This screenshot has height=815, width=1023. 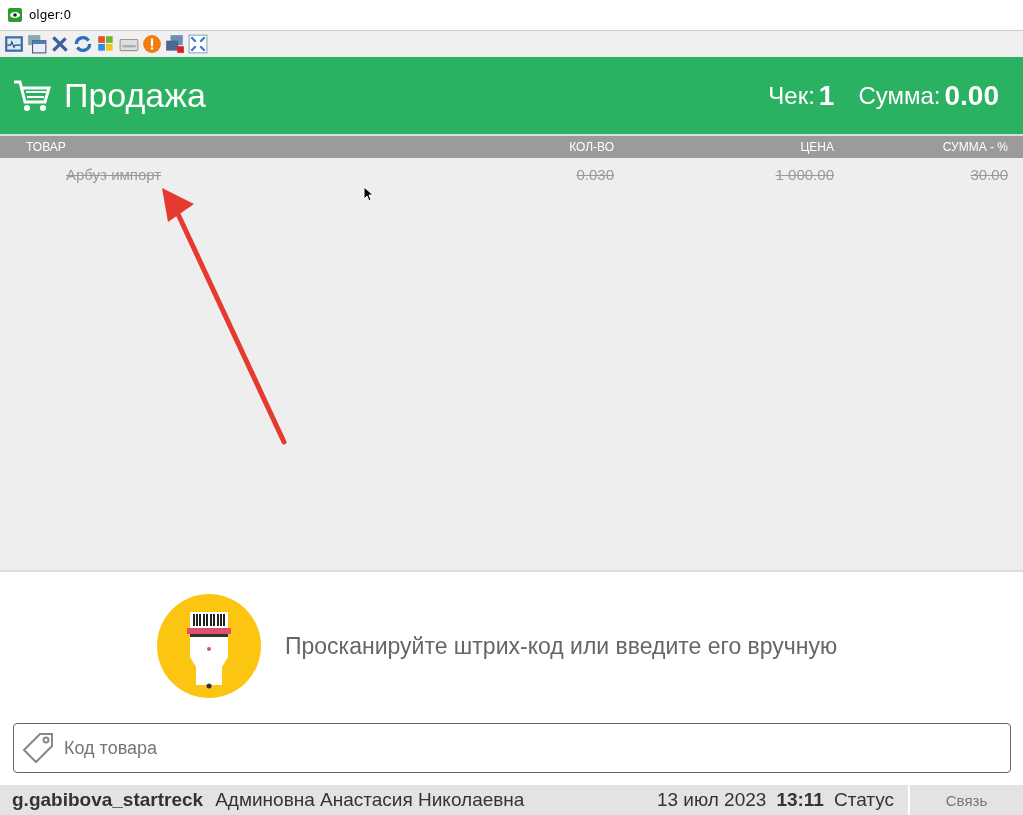 I want to click on column-header: ТОВАР, so click(x=46, y=147).